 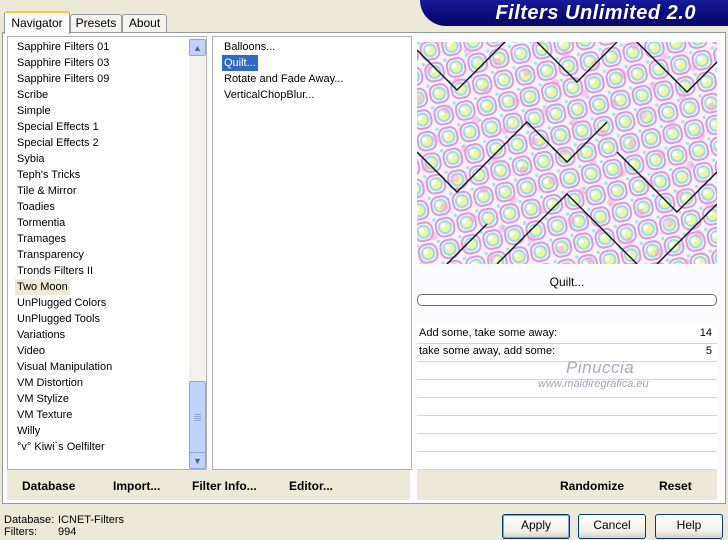 I want to click on category-item: Video, so click(x=31, y=351).